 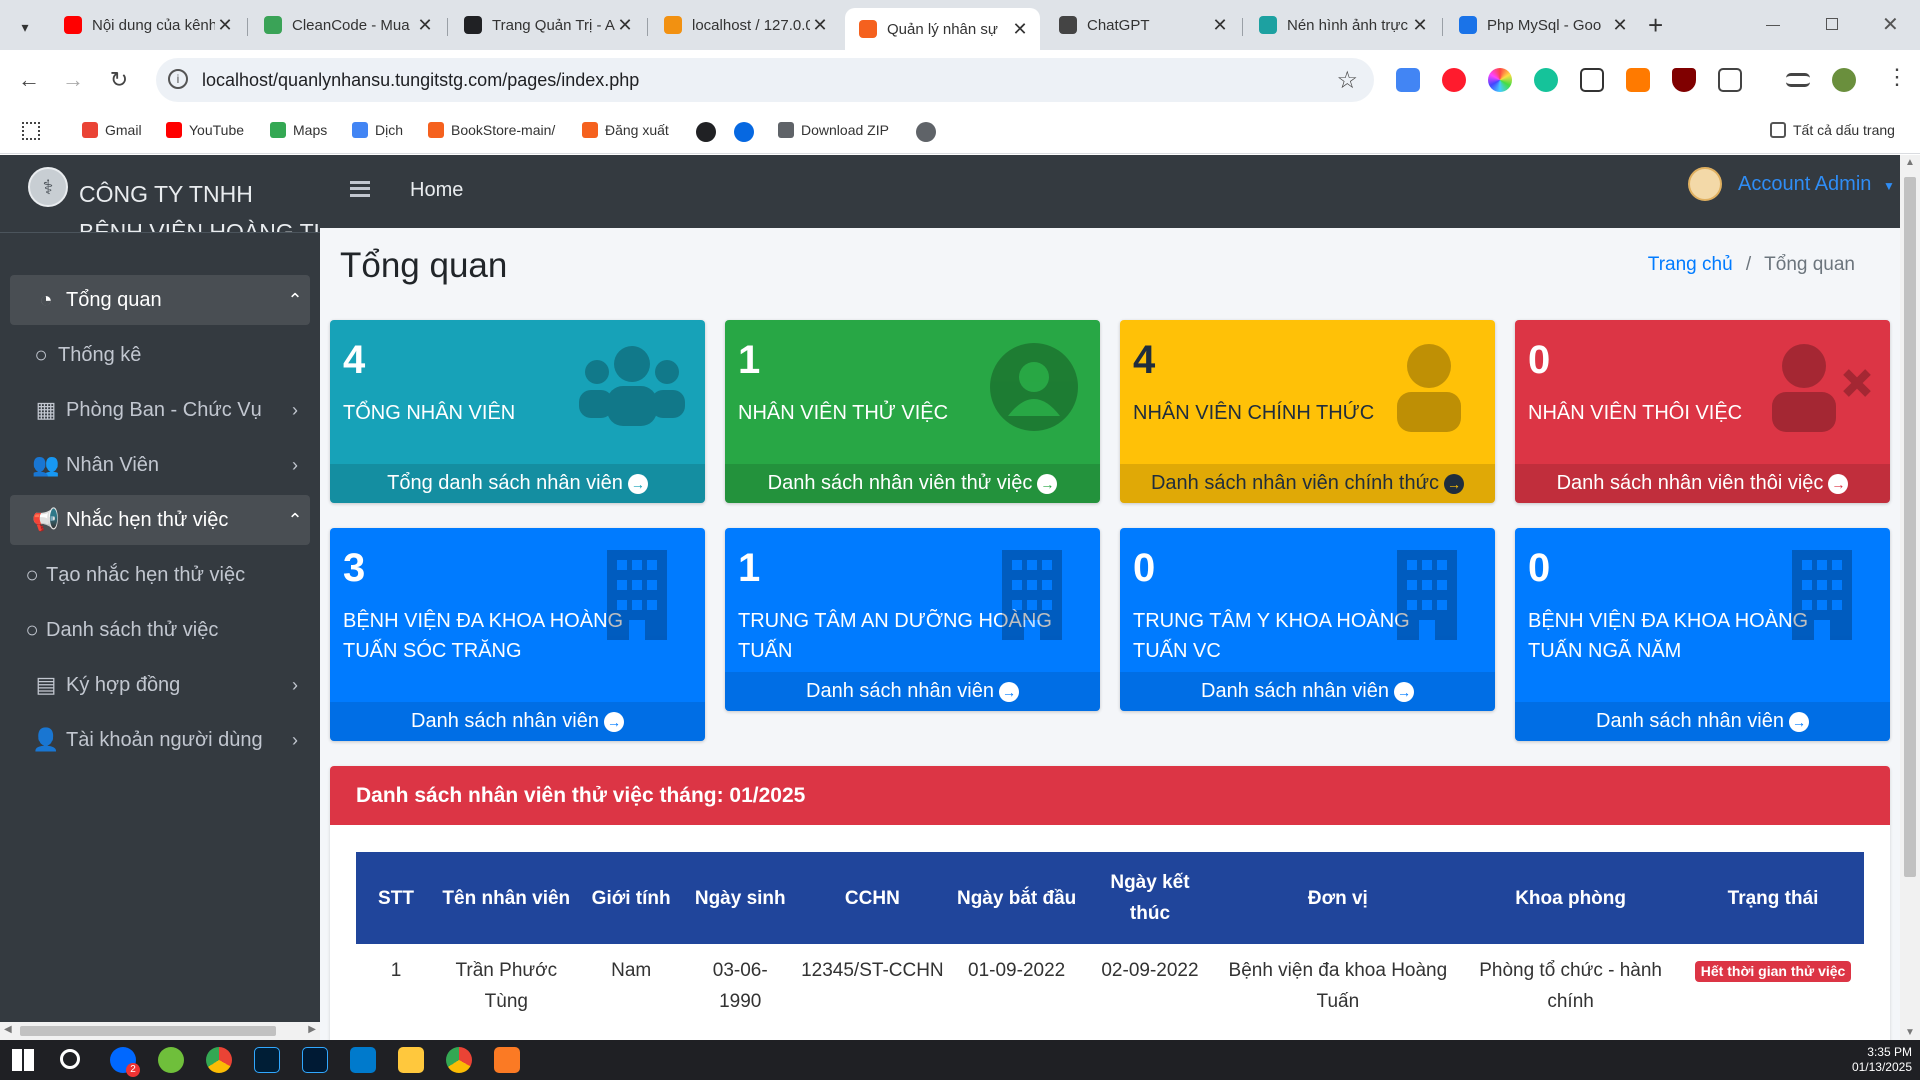 I want to click on anydesk-app-icon, so click(x=171, y=1060).